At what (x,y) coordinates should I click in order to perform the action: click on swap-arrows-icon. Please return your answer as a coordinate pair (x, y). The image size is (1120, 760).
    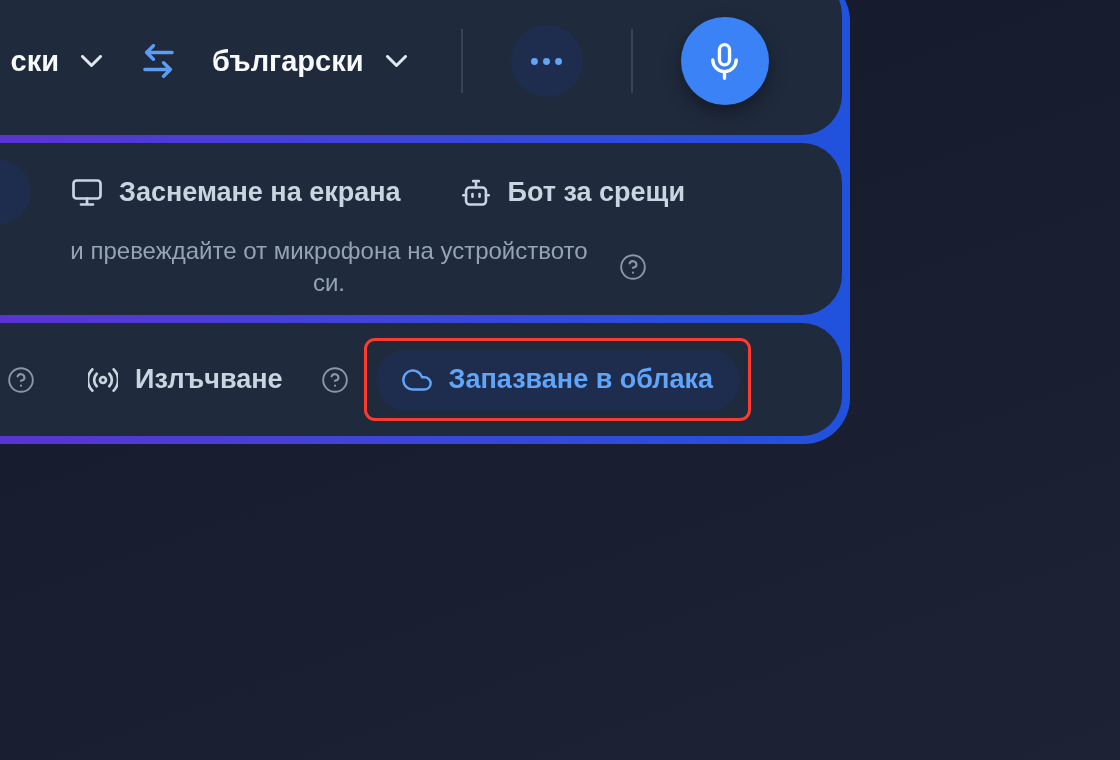
    Looking at the image, I should click on (158, 61).